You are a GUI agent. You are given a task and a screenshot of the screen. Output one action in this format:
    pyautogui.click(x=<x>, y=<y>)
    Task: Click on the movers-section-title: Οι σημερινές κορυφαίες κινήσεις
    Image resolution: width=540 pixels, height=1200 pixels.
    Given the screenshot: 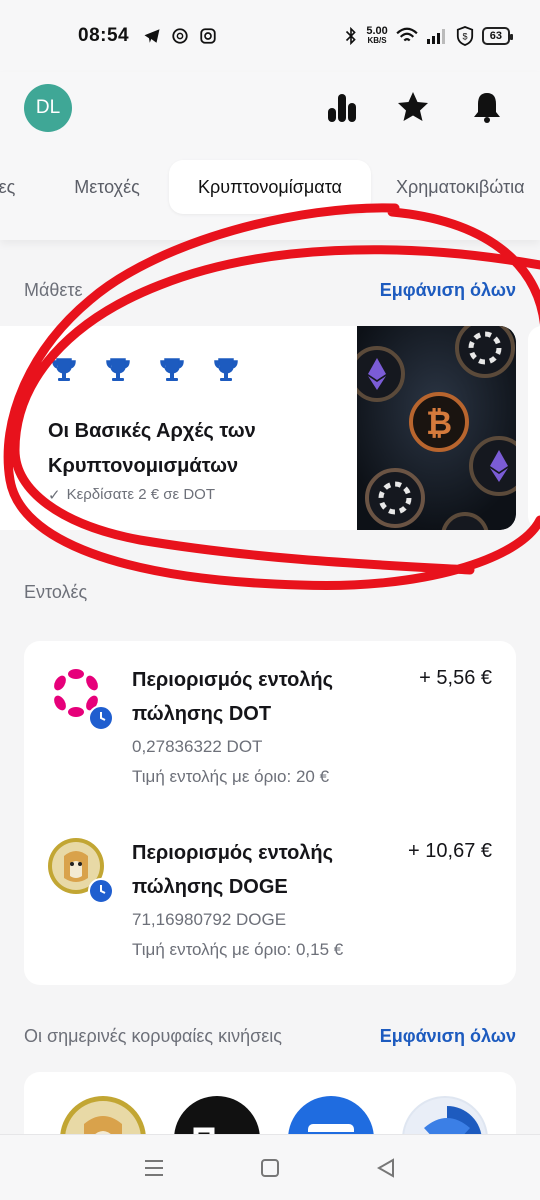 What is the action you would take?
    pyautogui.click(x=153, y=1036)
    